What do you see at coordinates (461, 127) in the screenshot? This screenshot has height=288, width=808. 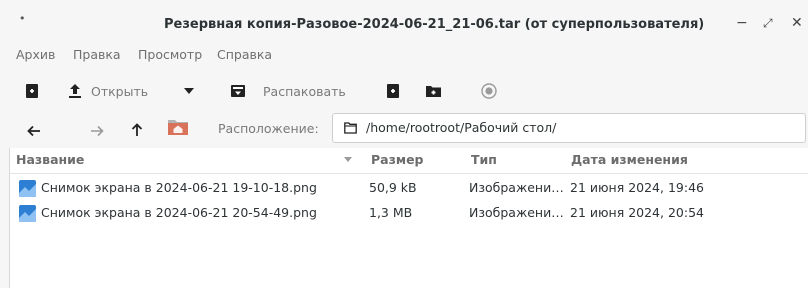 I see `location-path: /home/rootroot/Рабочий стол/` at bounding box center [461, 127].